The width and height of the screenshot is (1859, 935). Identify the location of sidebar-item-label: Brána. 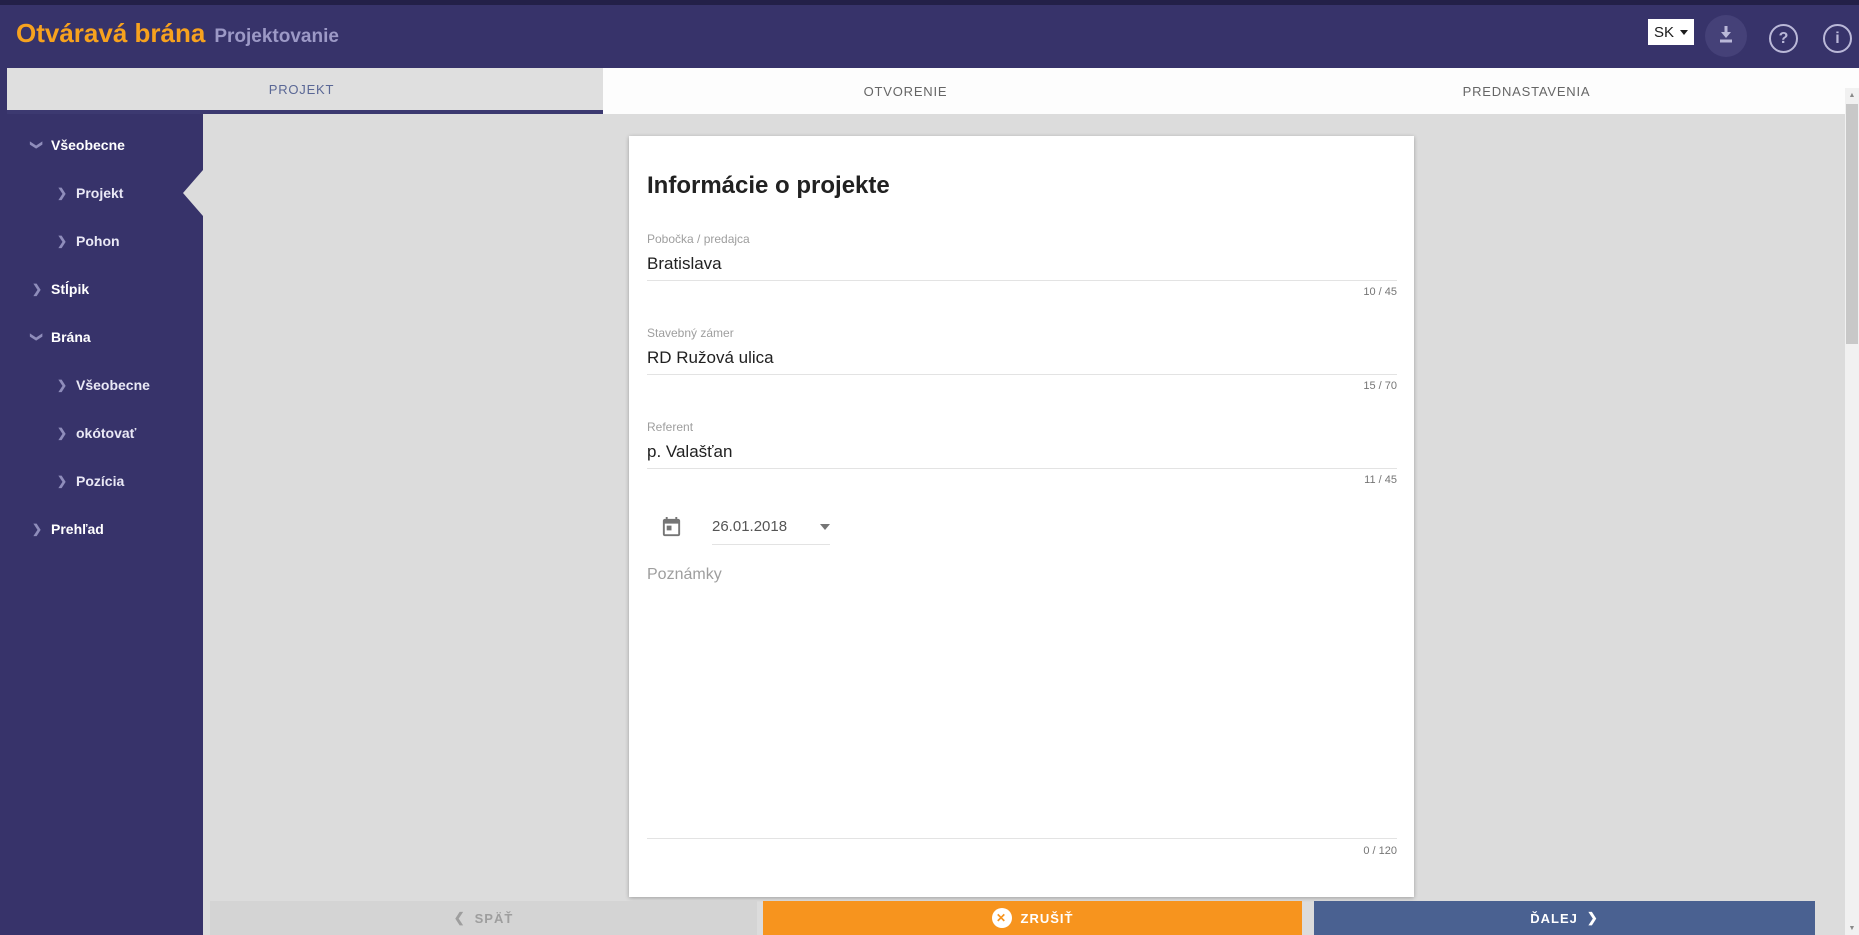
(71, 337).